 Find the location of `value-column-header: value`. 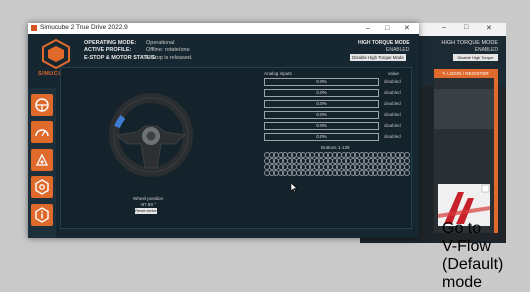

value-column-header: value is located at coordinates (393, 73).